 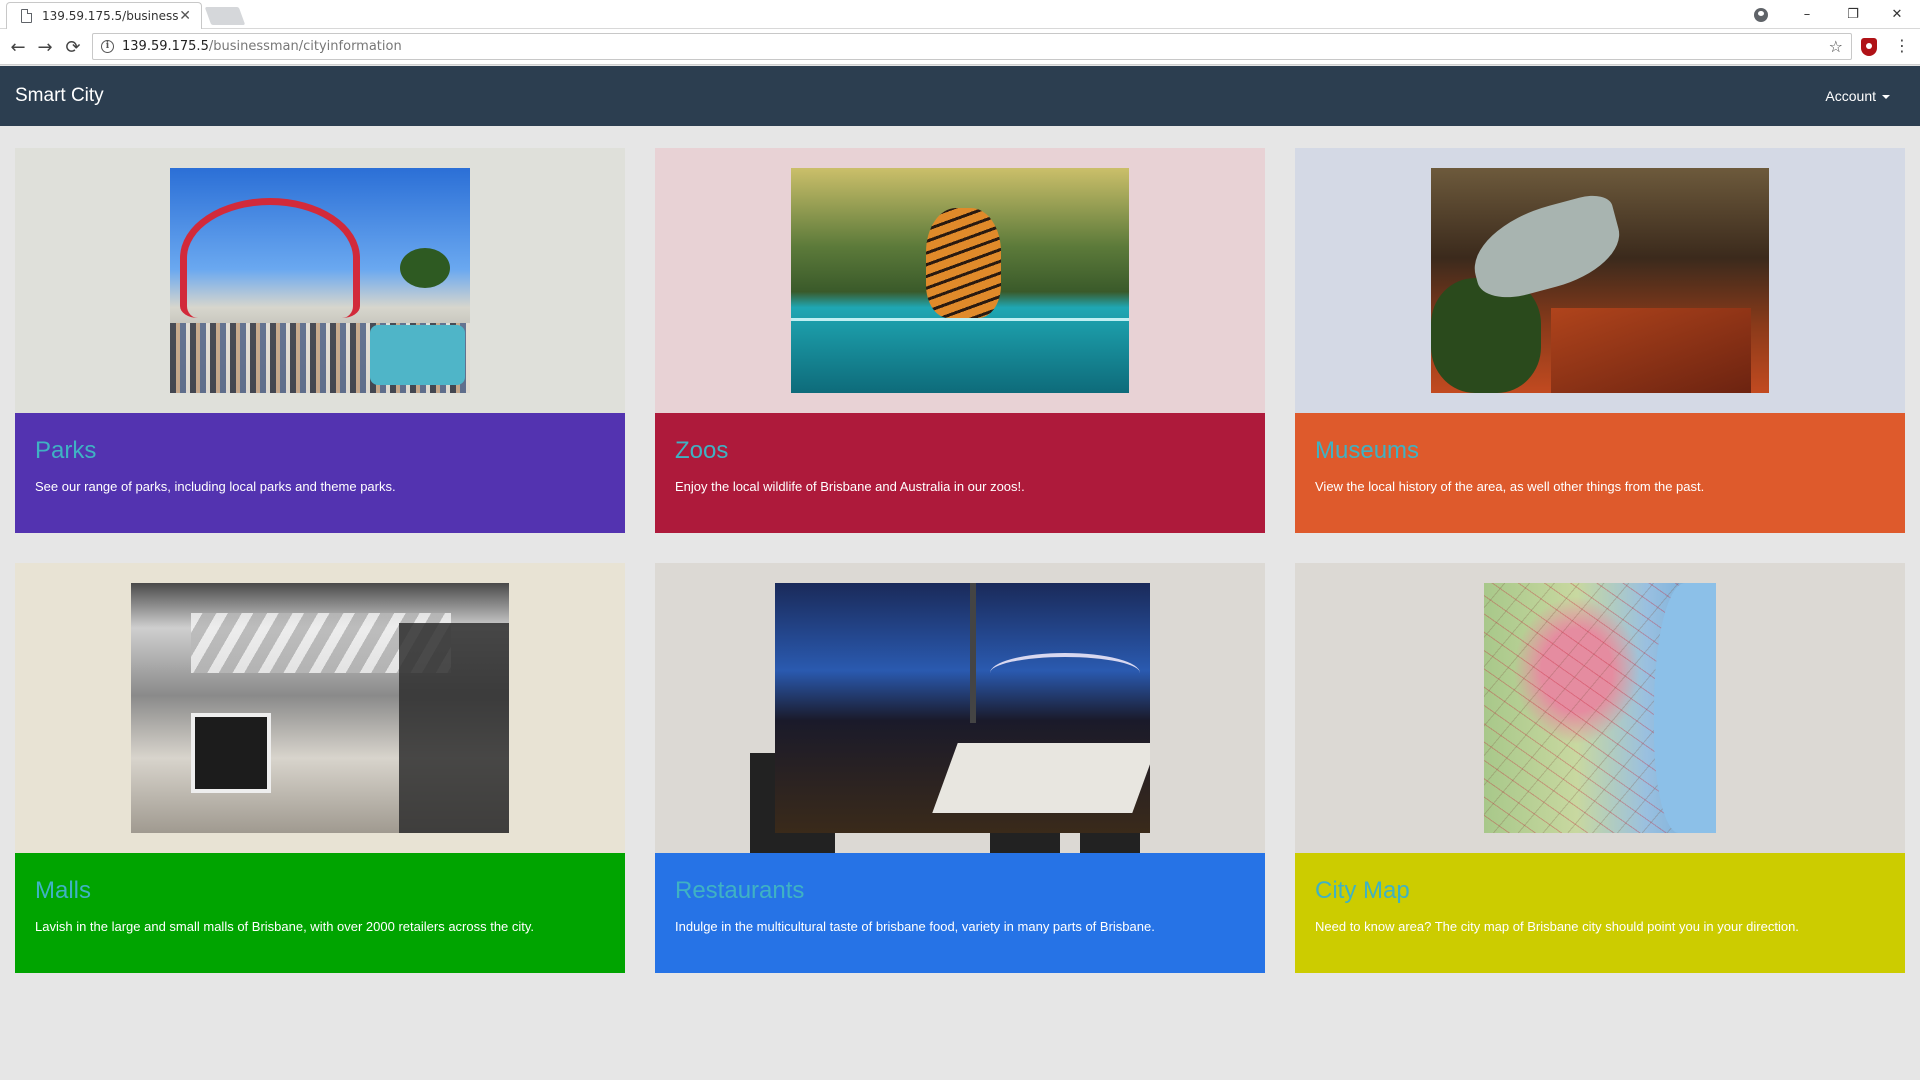 I want to click on caret-down-icon, so click(x=1886, y=97).